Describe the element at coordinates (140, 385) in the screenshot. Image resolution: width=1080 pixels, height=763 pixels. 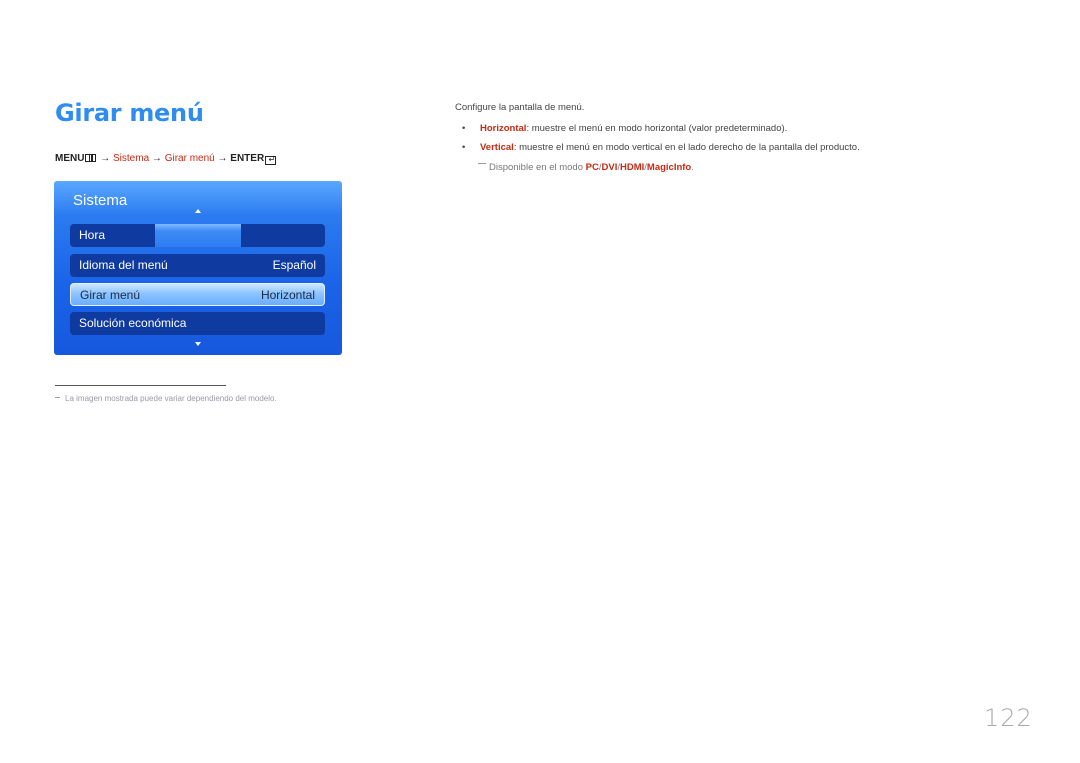
I see `footnote-divider` at that location.